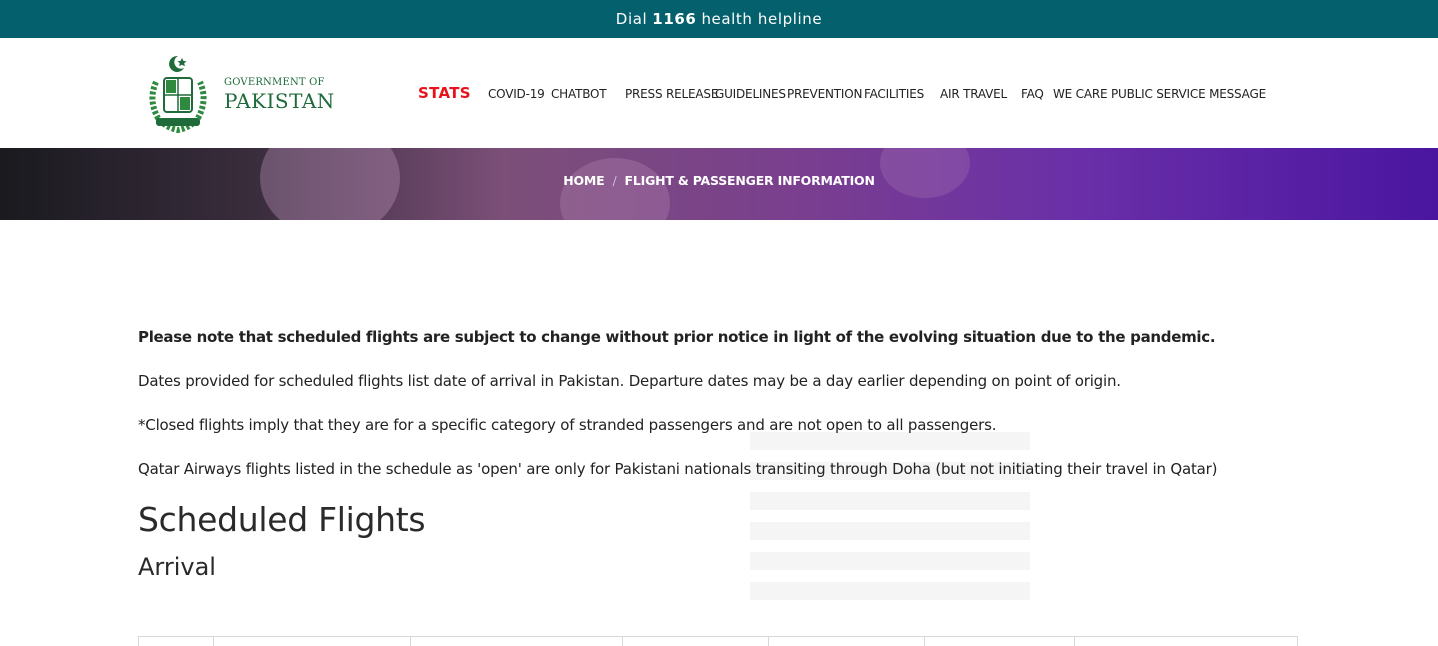 This screenshot has width=1438, height=646. I want to click on page-banner: HOME / FLIGHT & PASSENGER INFORMATION, so click(719, 184).